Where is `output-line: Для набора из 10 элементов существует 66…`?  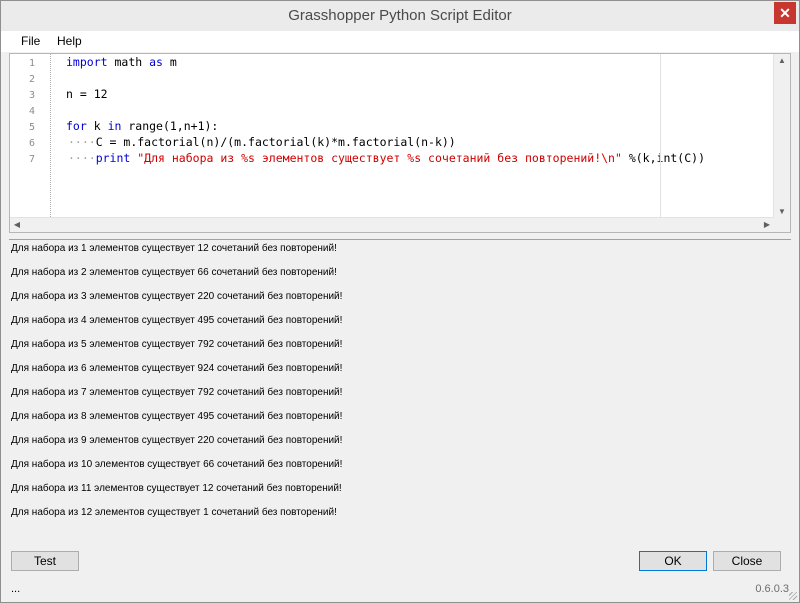
output-line: Для набора из 10 элементов существует 66… is located at coordinates (177, 464).